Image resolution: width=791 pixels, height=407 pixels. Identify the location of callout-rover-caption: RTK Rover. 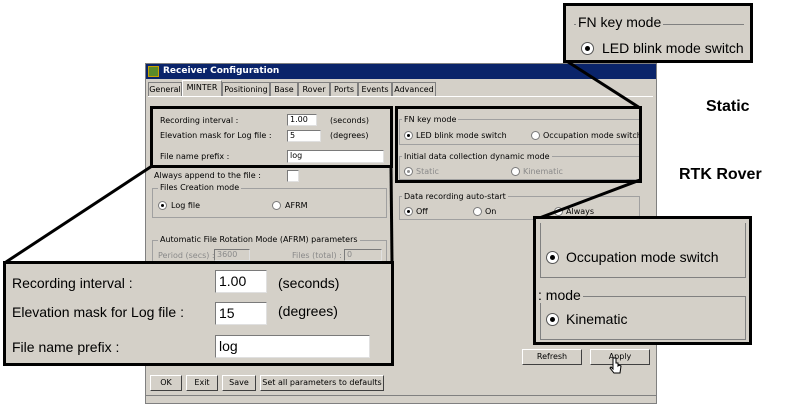
(720, 174).